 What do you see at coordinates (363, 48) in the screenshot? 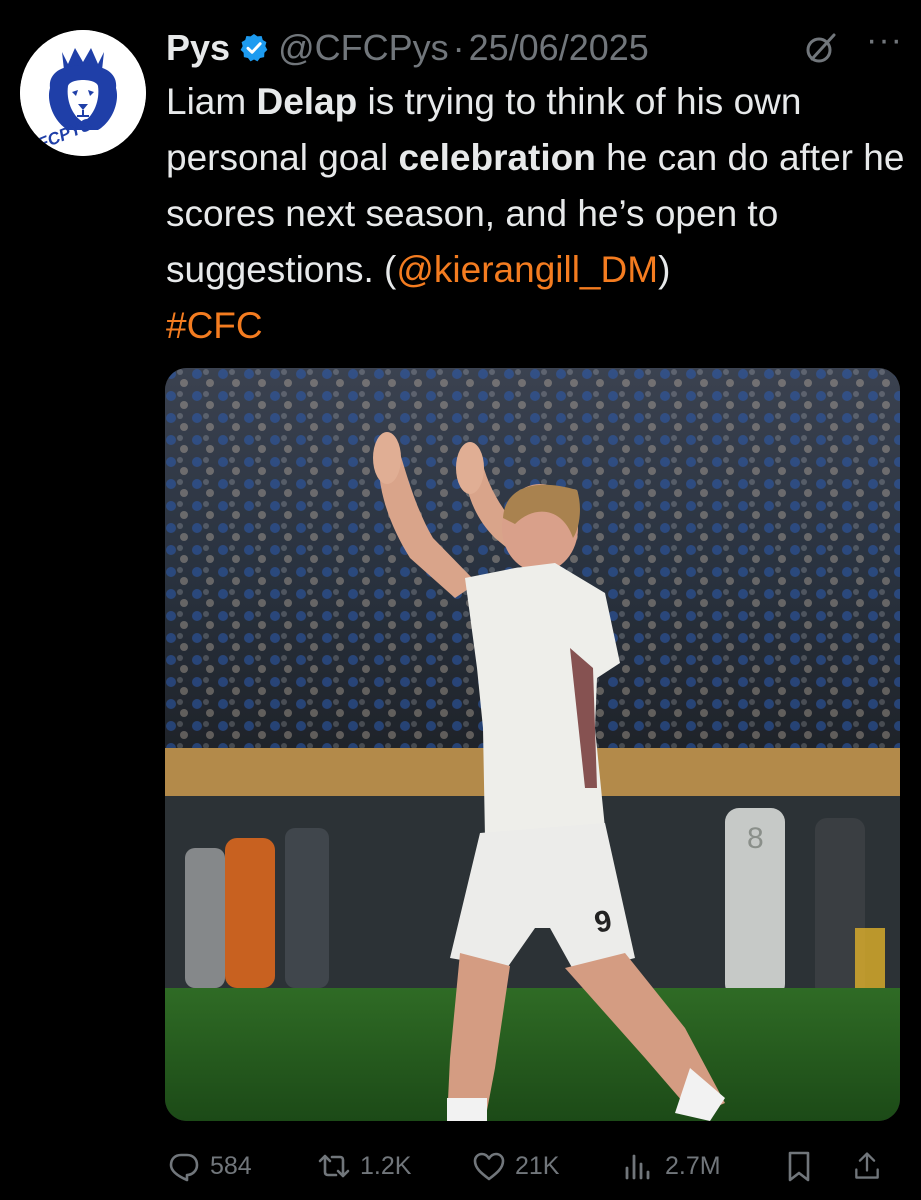
I see `author-handle: @CFCPys` at bounding box center [363, 48].